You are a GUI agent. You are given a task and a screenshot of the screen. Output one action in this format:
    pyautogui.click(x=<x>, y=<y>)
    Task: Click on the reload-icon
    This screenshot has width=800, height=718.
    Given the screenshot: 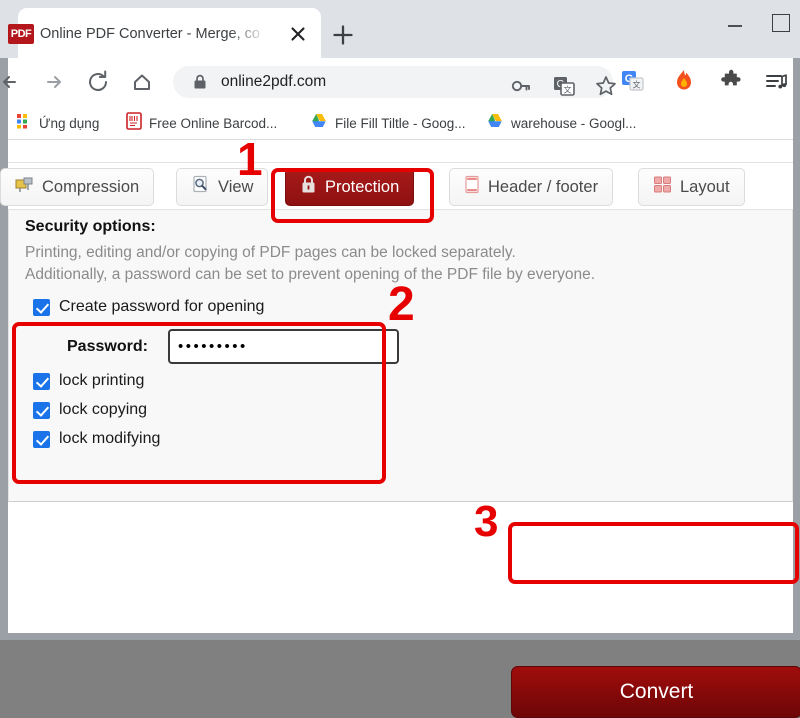 What is the action you would take?
    pyautogui.click(x=98, y=82)
    